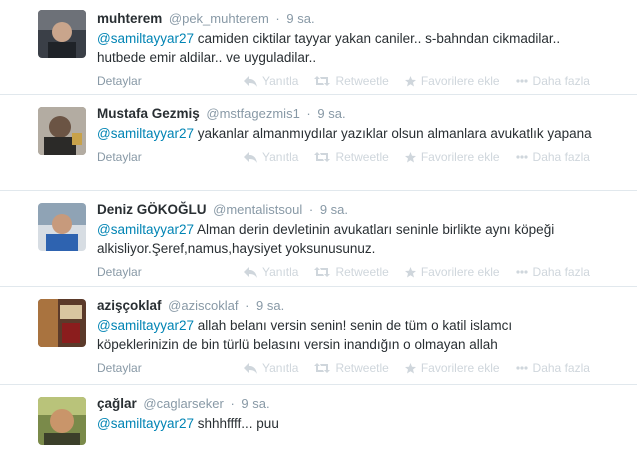  I want to click on username: @mstfagezmis1, so click(252, 113).